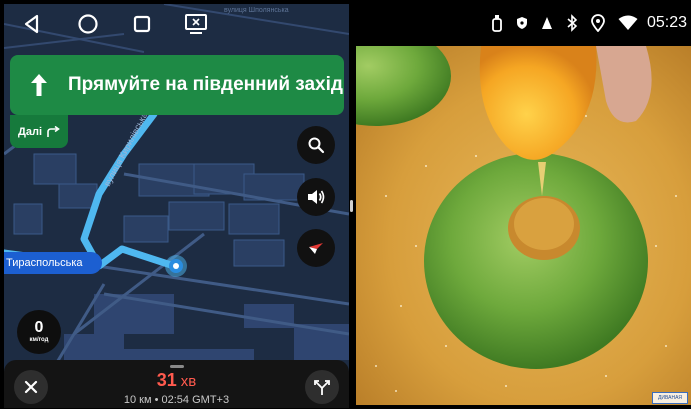 This screenshot has height=409, width=691. I want to click on volume-button, so click(316, 197).